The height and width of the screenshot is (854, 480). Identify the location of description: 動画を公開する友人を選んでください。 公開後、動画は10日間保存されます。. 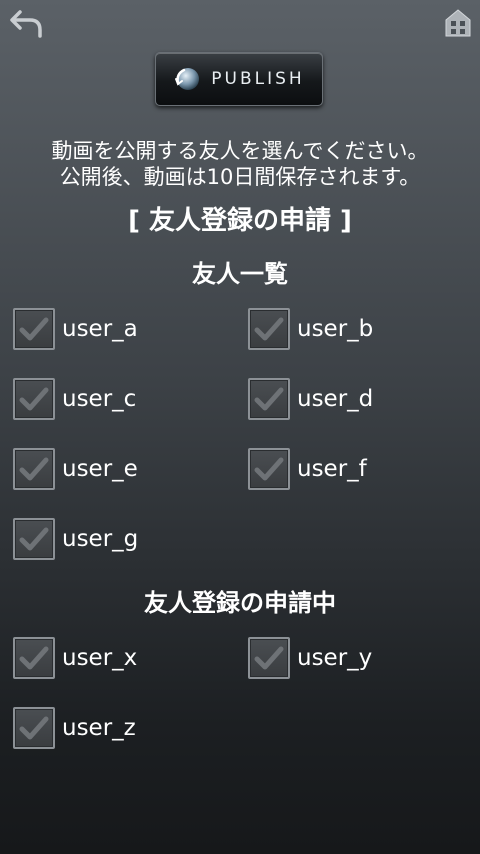
(240, 164).